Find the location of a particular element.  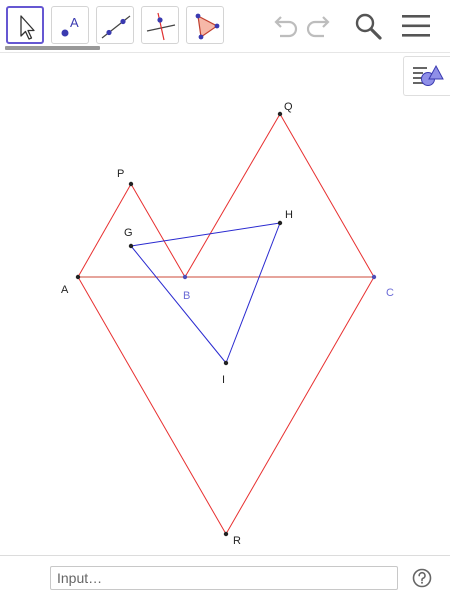

point-I is located at coordinates (226, 363).